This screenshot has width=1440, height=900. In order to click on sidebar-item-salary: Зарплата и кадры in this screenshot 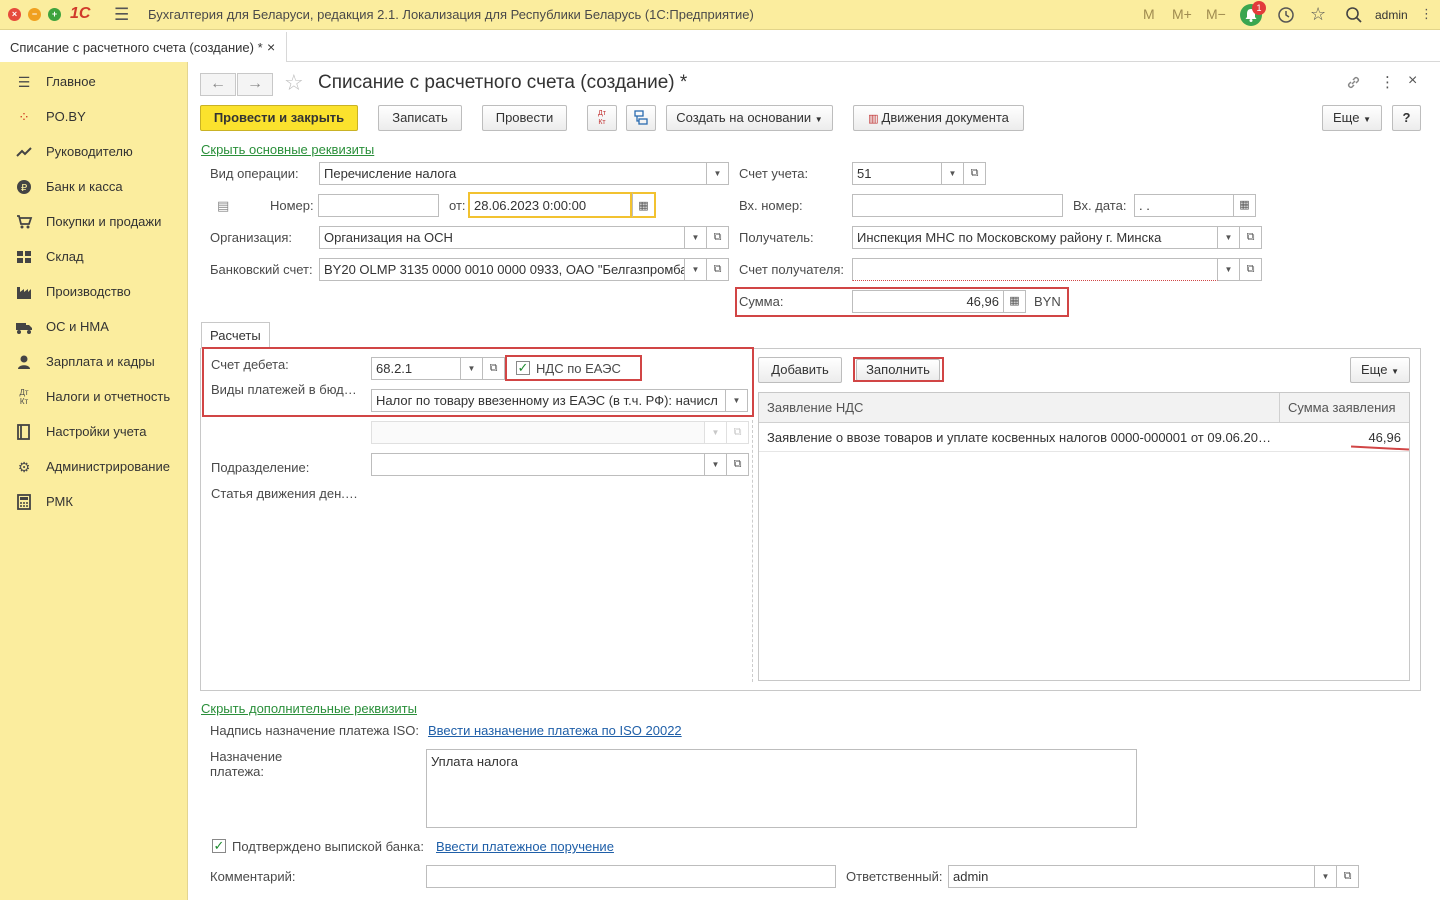, I will do `click(94, 361)`.